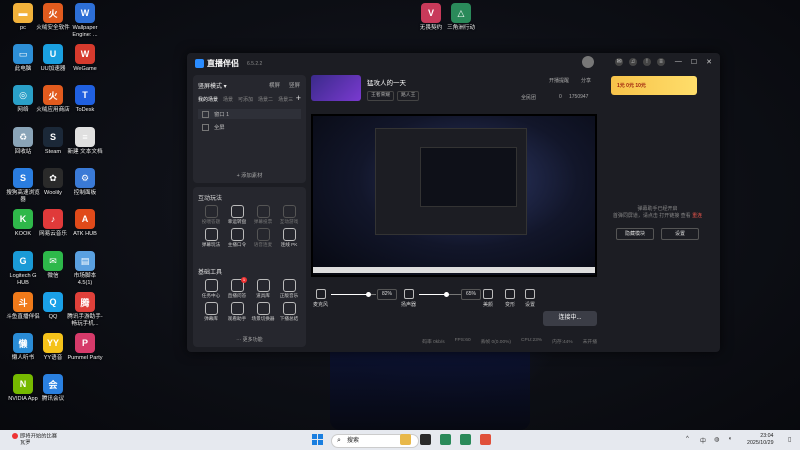 The image size is (800, 450). What do you see at coordinates (730, 439) in the screenshot?
I see `volume-icon: ◖` at bounding box center [730, 439].